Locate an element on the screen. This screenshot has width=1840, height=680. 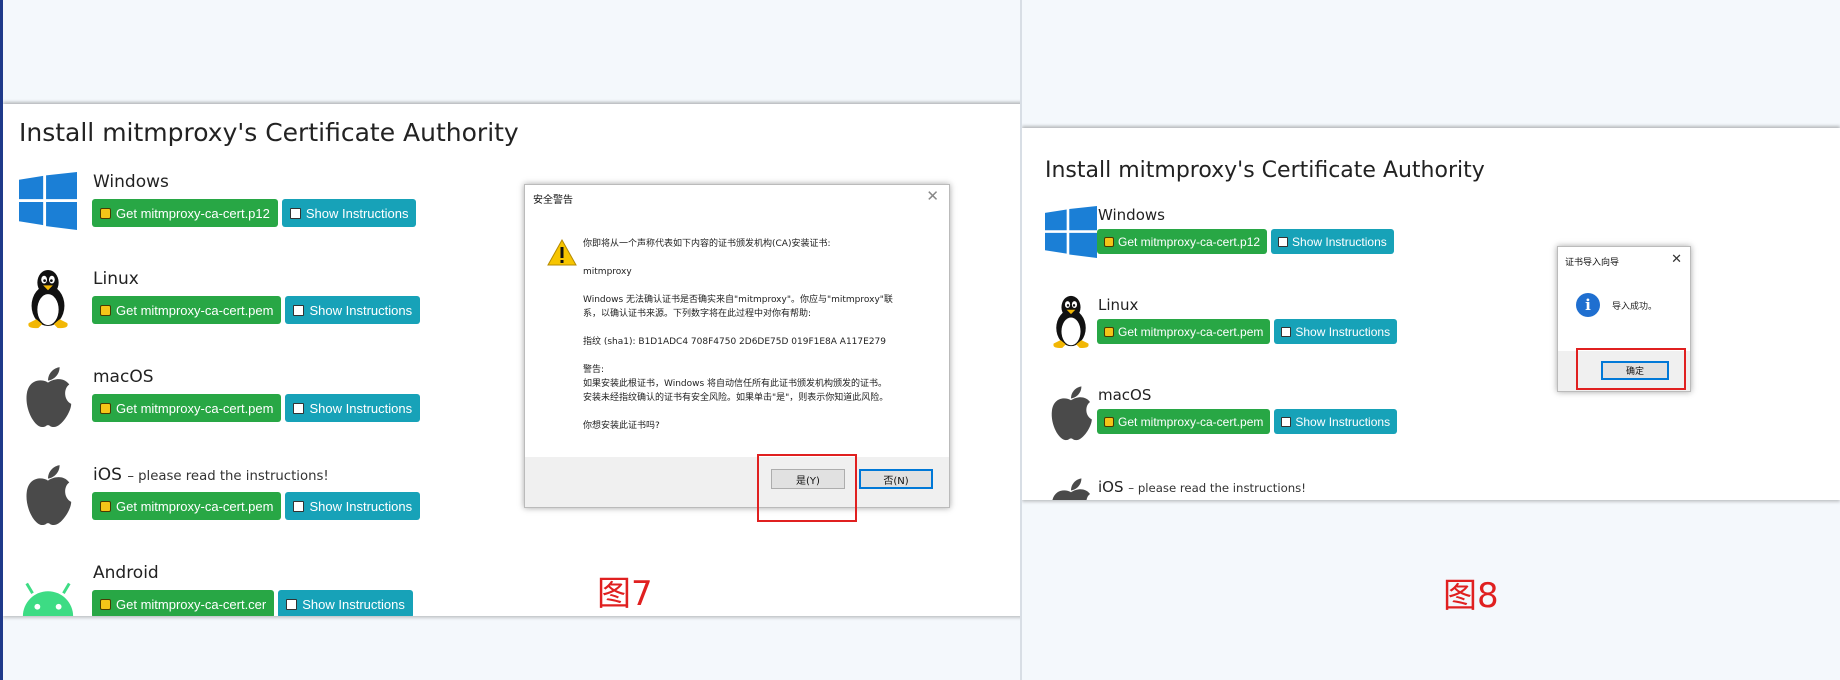
info-icon: i is located at coordinates (1588, 305).